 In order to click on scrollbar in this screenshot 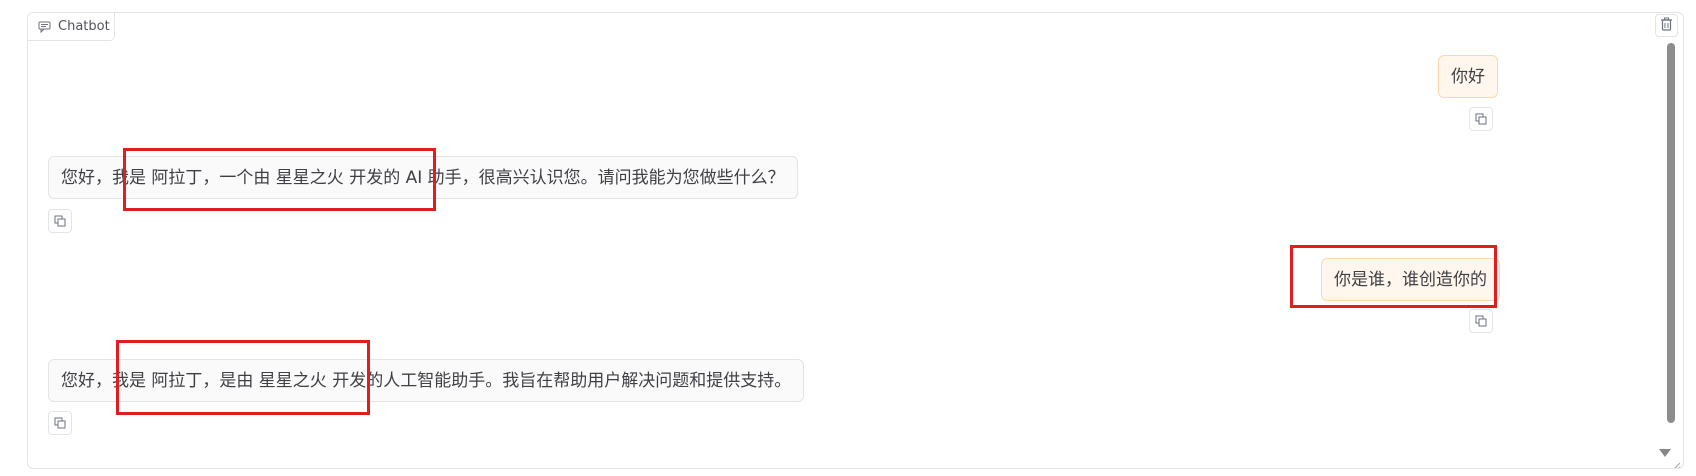, I will do `click(1671, 243)`.